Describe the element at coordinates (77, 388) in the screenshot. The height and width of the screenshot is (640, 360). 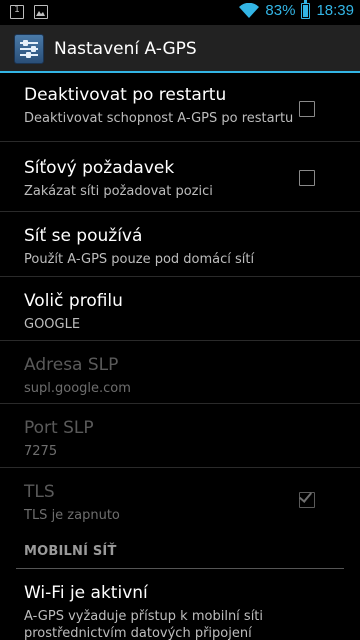
I see `pref-summary: supl.google.com` at that location.